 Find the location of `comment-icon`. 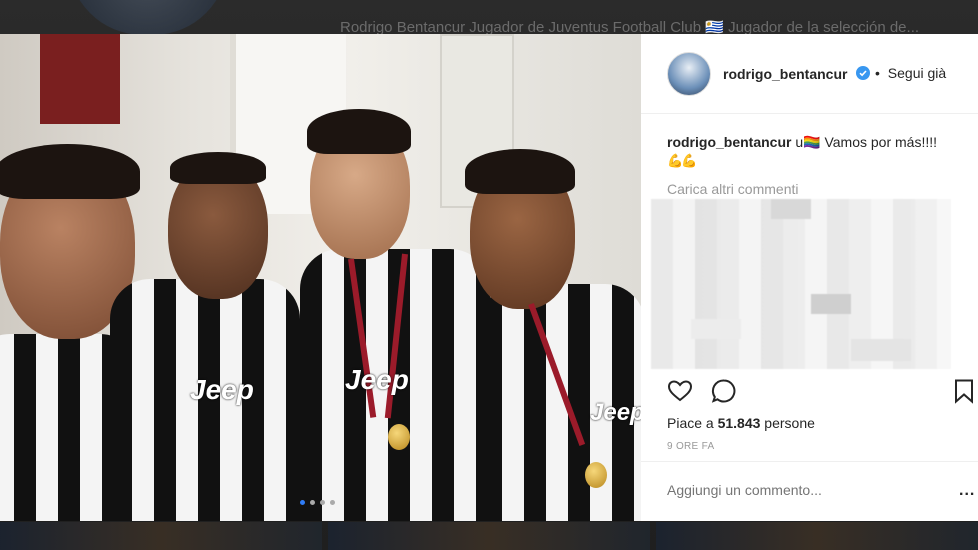

comment-icon is located at coordinates (724, 391).